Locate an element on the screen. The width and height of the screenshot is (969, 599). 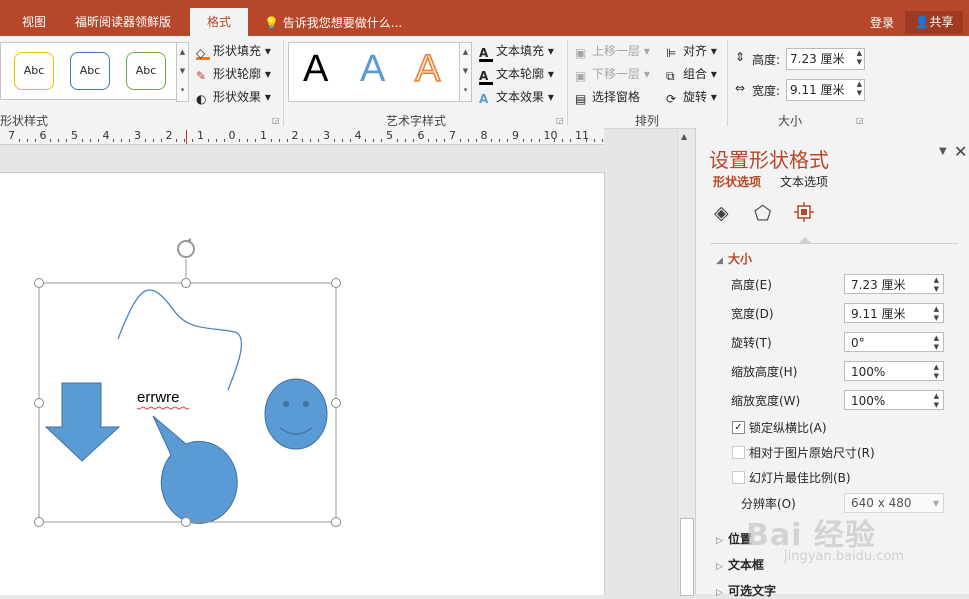
size-section-header: ◢ 大小 is located at coordinates (734, 258).